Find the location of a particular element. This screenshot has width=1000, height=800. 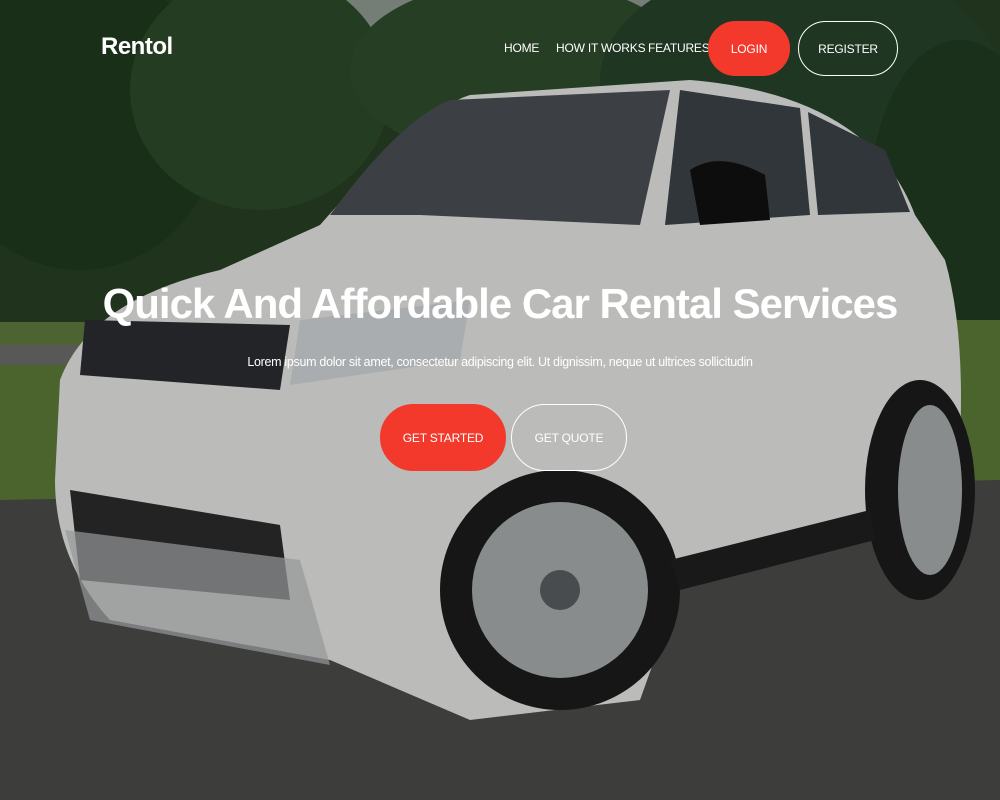

get-started-button: GET STARTED is located at coordinates (443, 437).